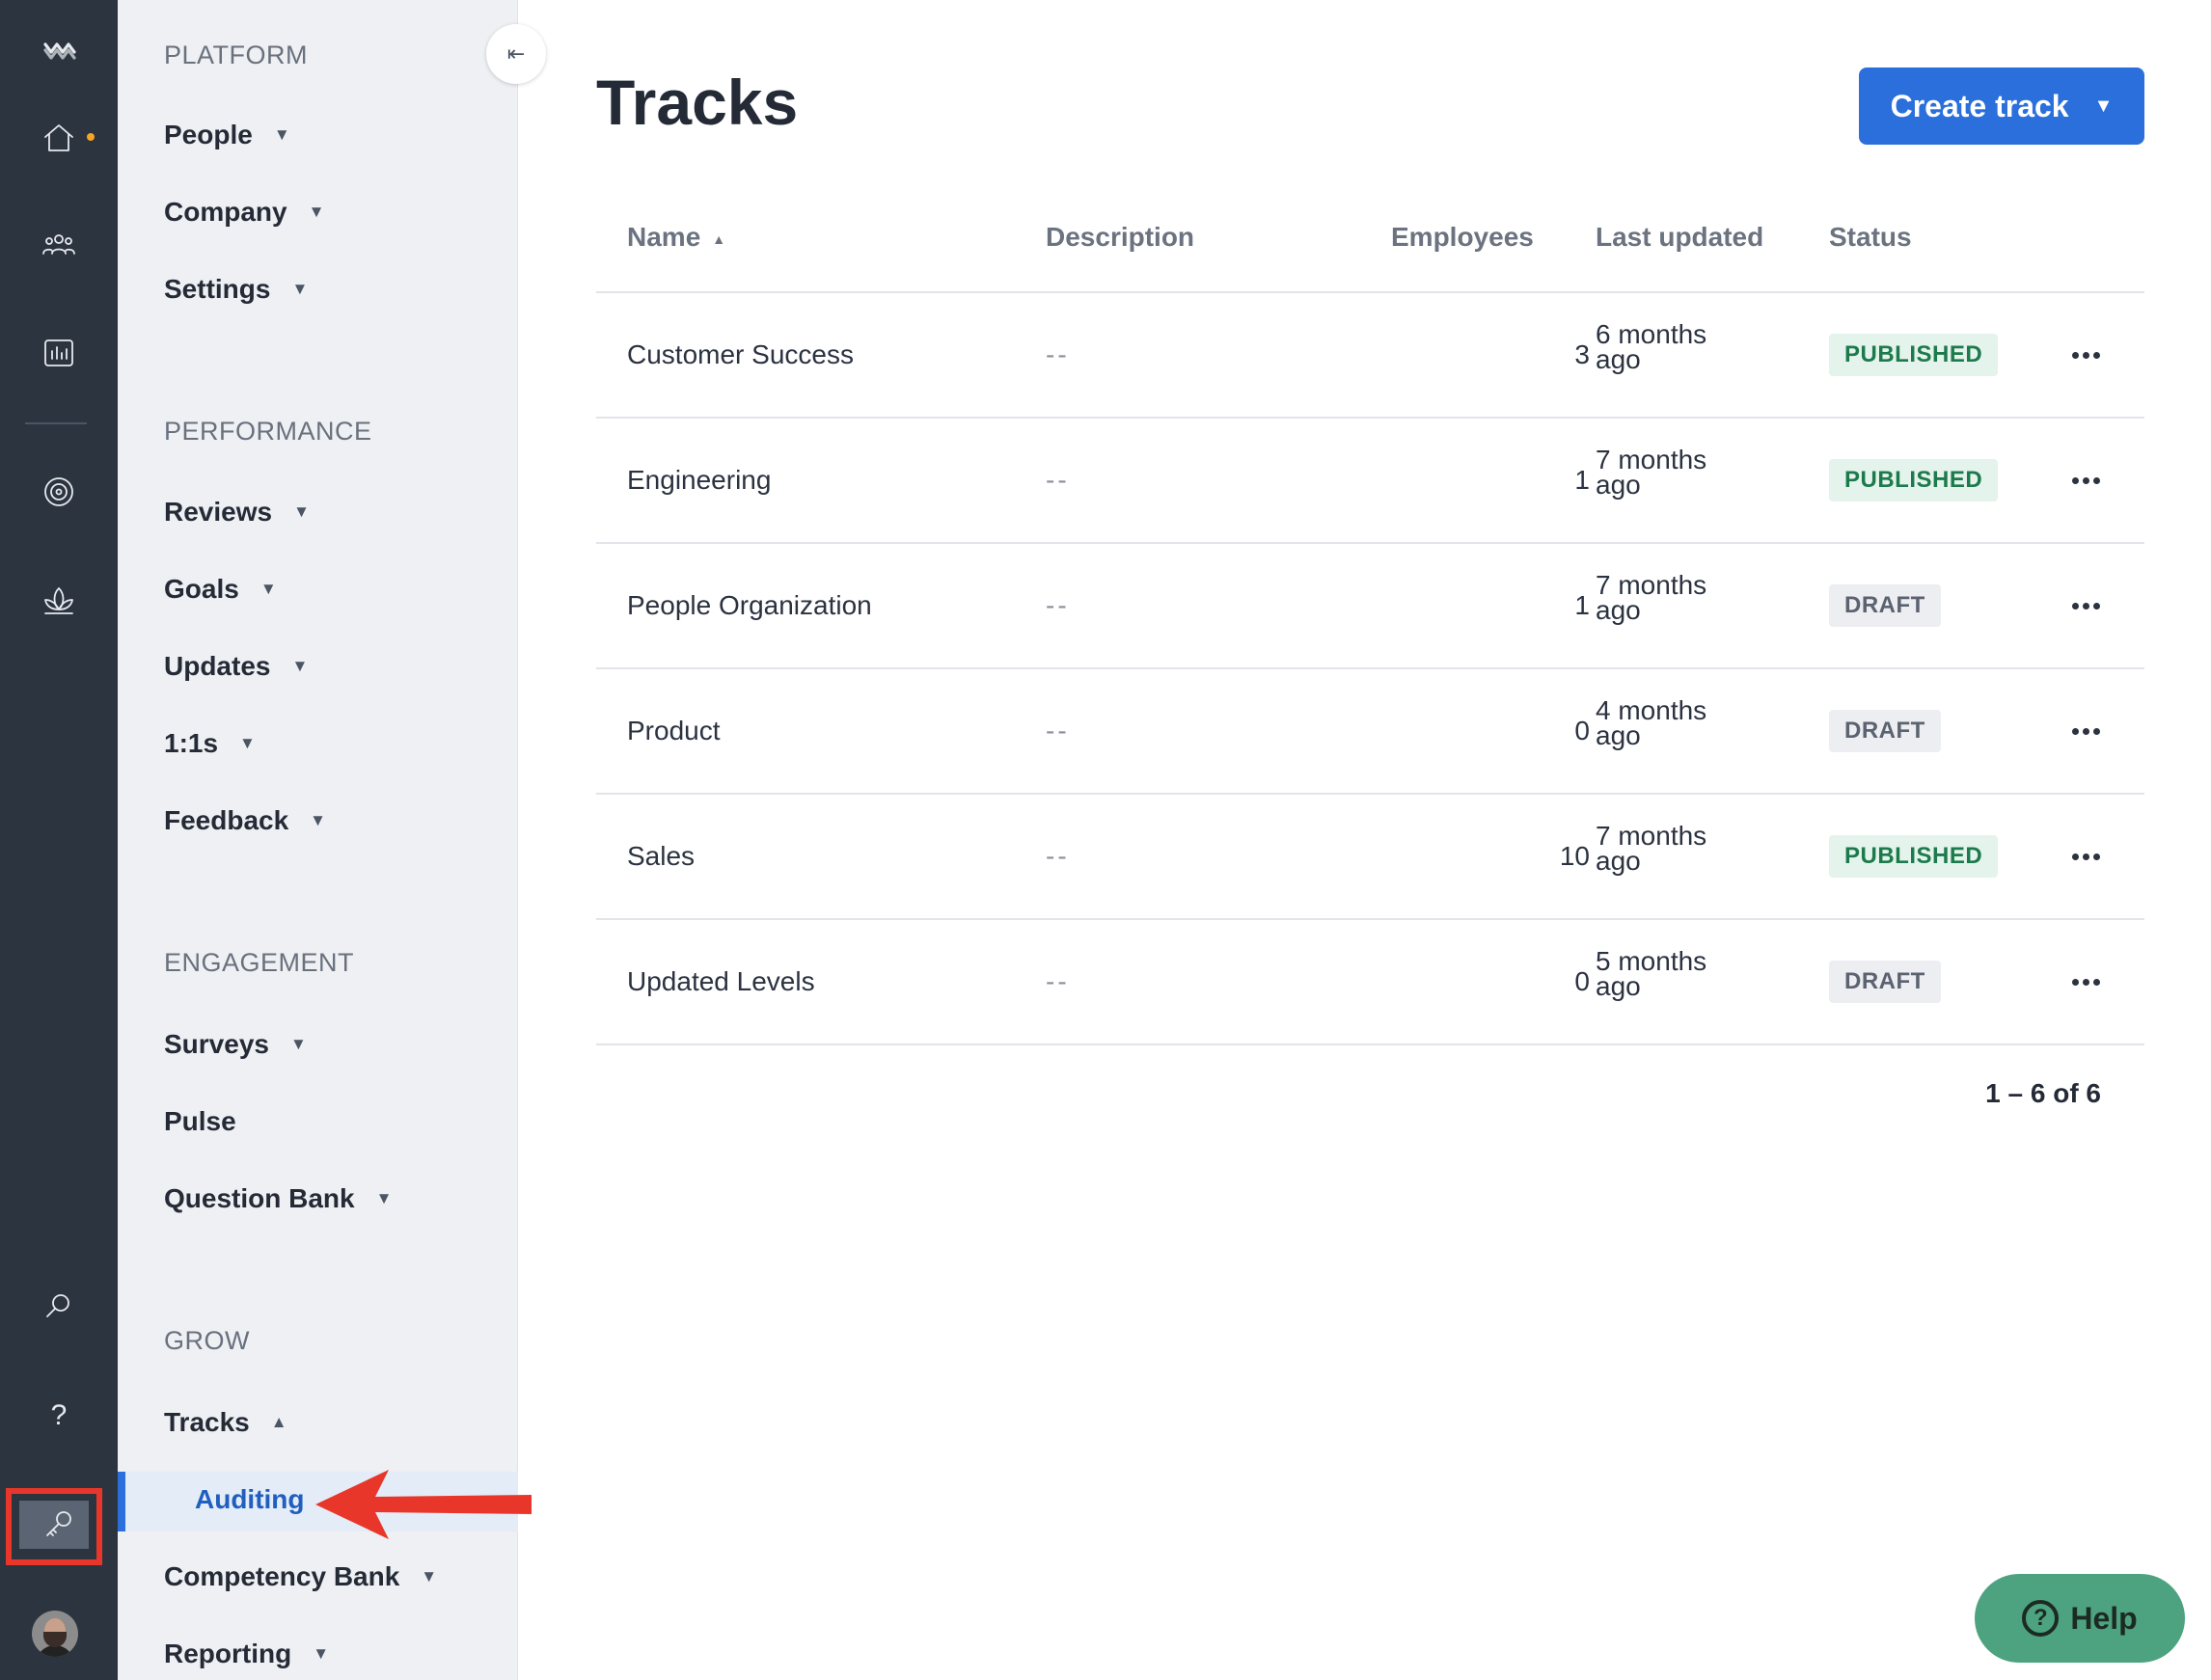 This screenshot has height=1680, width=2211. I want to click on target-icon, so click(59, 492).